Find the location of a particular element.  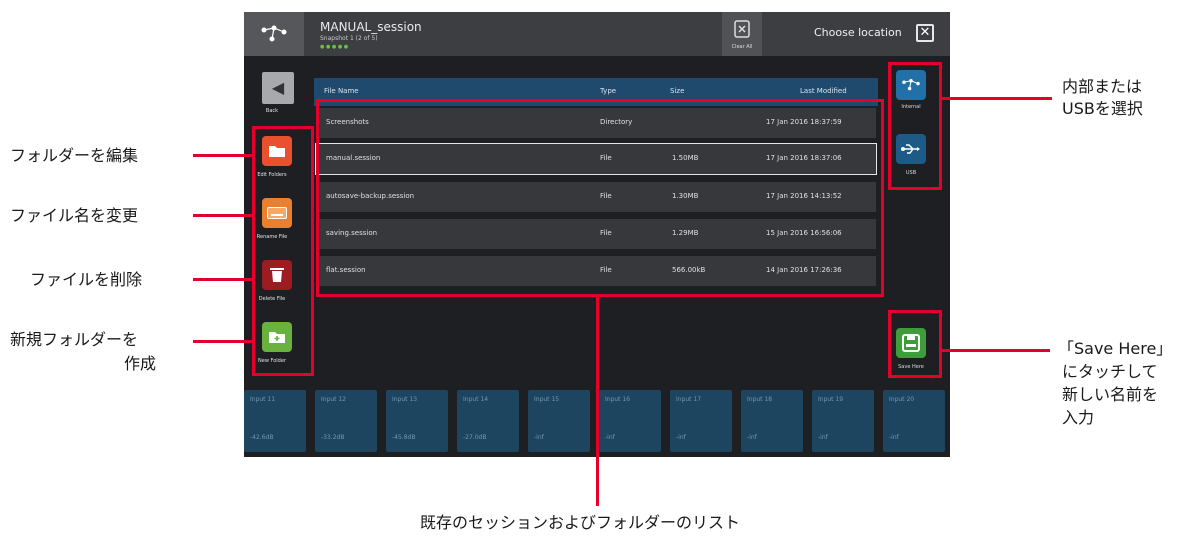

column-last-modified: Last Modified is located at coordinates (823, 91).